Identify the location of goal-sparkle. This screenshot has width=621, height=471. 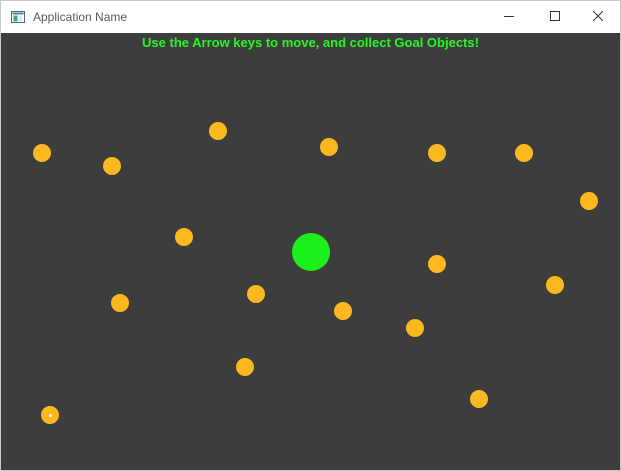
(50, 415).